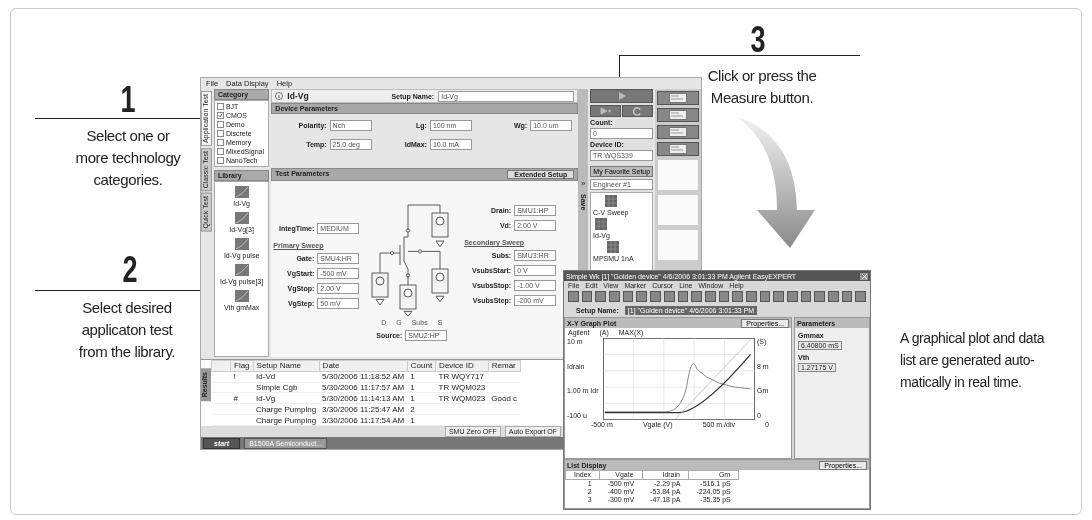 The width and height of the screenshot is (1092, 520). Describe the element at coordinates (286, 366) in the screenshot. I see `column-header: Setup Name` at that location.